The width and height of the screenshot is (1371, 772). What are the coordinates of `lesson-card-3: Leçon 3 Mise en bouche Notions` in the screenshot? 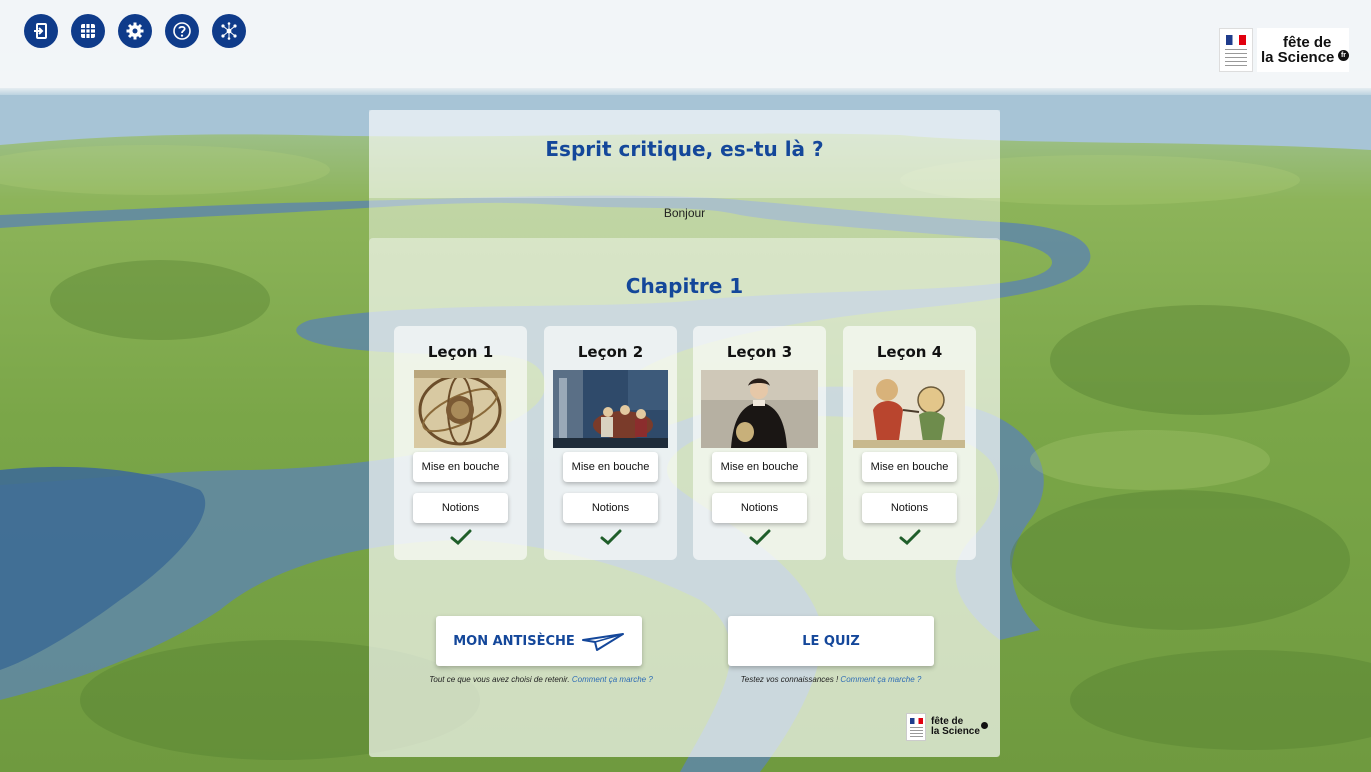 It's located at (759, 443).